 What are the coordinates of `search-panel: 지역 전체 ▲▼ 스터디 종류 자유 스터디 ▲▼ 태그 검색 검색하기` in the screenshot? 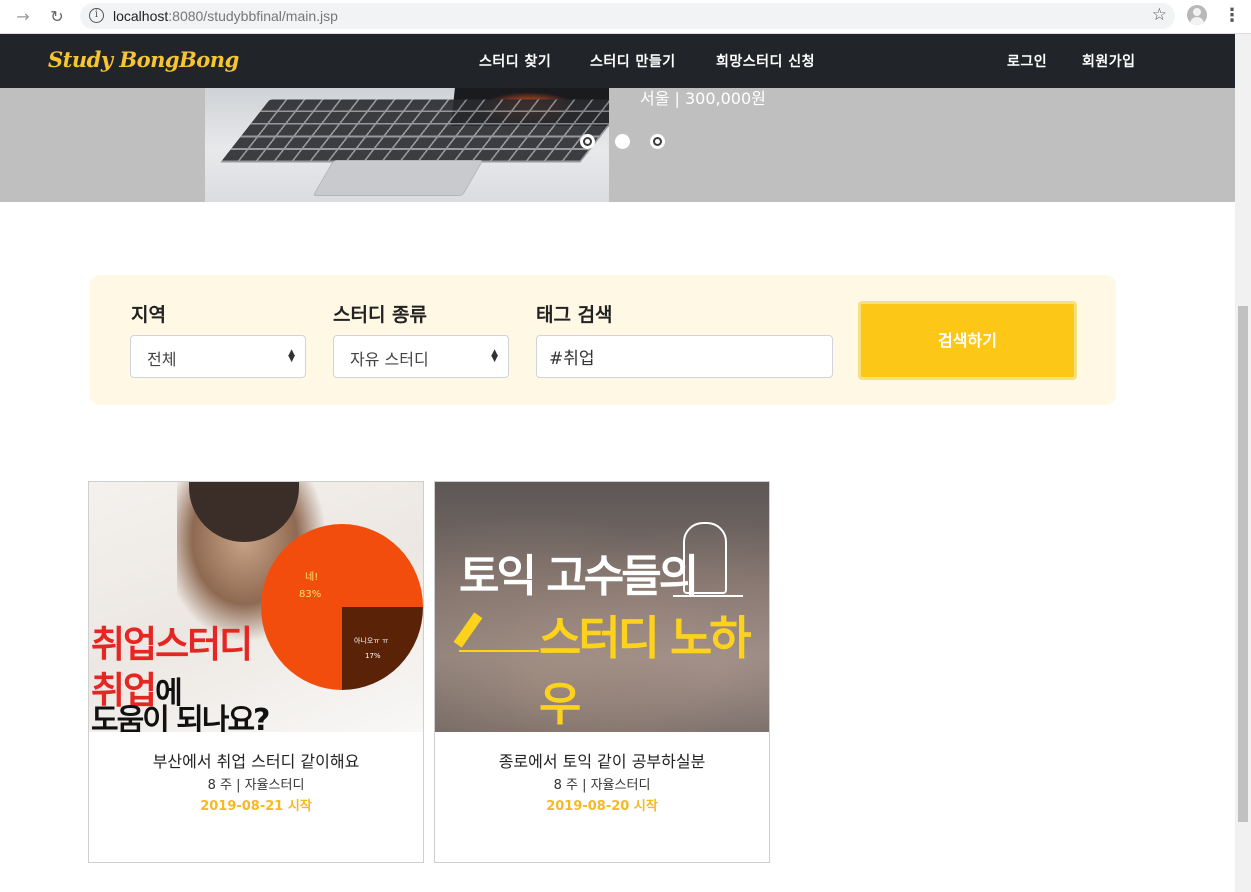 It's located at (603, 340).